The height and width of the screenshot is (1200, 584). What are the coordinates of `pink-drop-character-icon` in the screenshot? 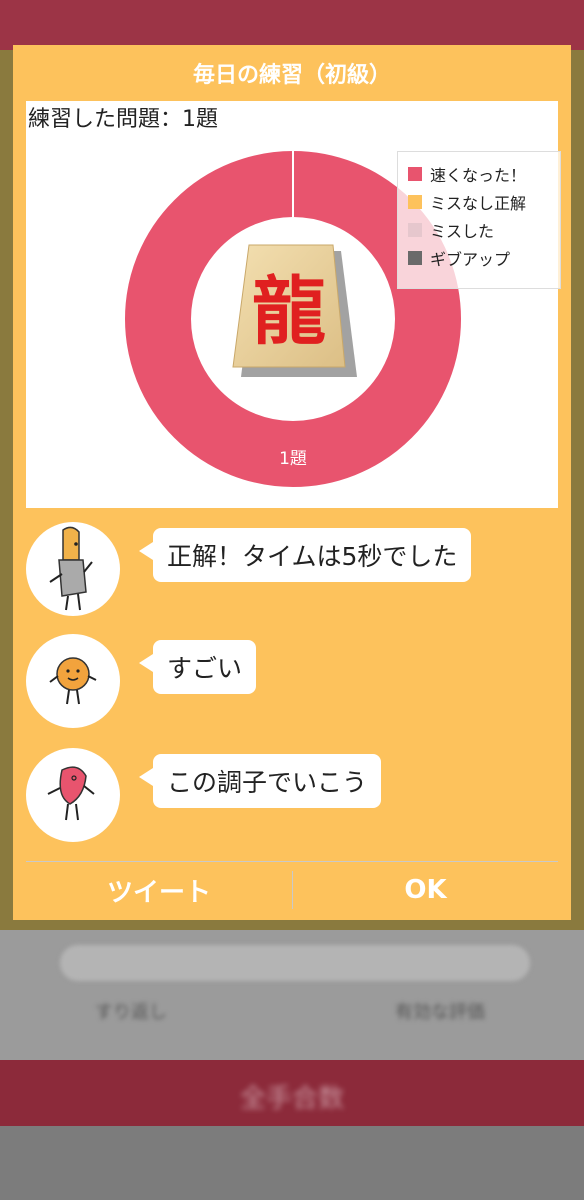 It's located at (71, 793).